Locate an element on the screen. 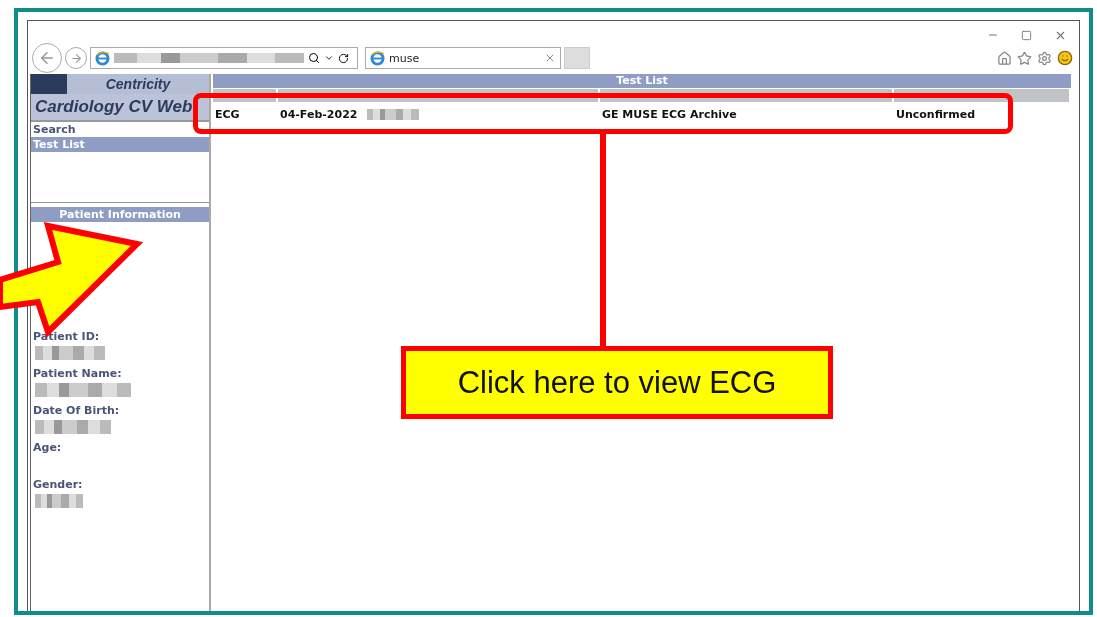 This screenshot has height=617, width=1097. refresh-icon is located at coordinates (343, 58).